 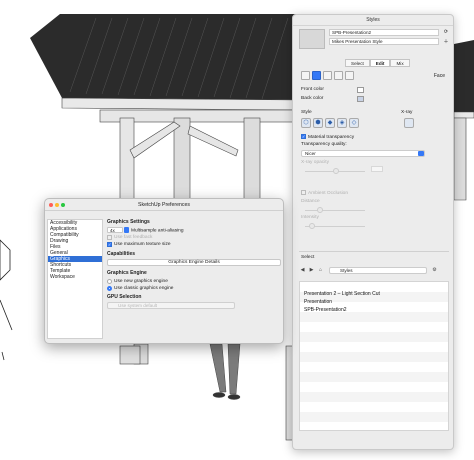 I want to click on styles-tabs: Select Edit Mix, so click(x=377, y=63).